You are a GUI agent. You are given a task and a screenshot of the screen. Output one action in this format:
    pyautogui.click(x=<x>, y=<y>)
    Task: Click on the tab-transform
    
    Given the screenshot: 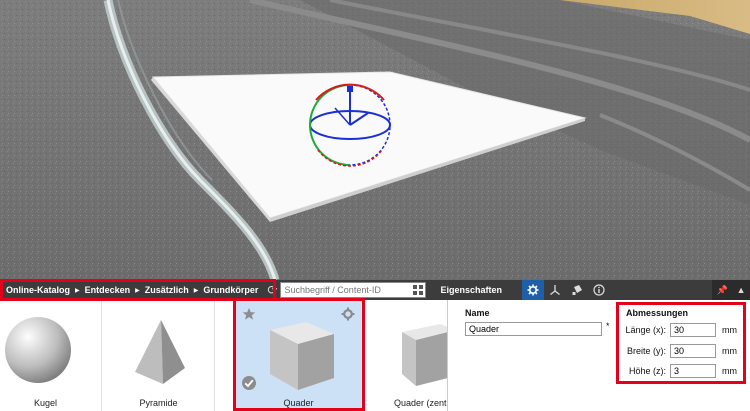 What is the action you would take?
    pyautogui.click(x=555, y=290)
    